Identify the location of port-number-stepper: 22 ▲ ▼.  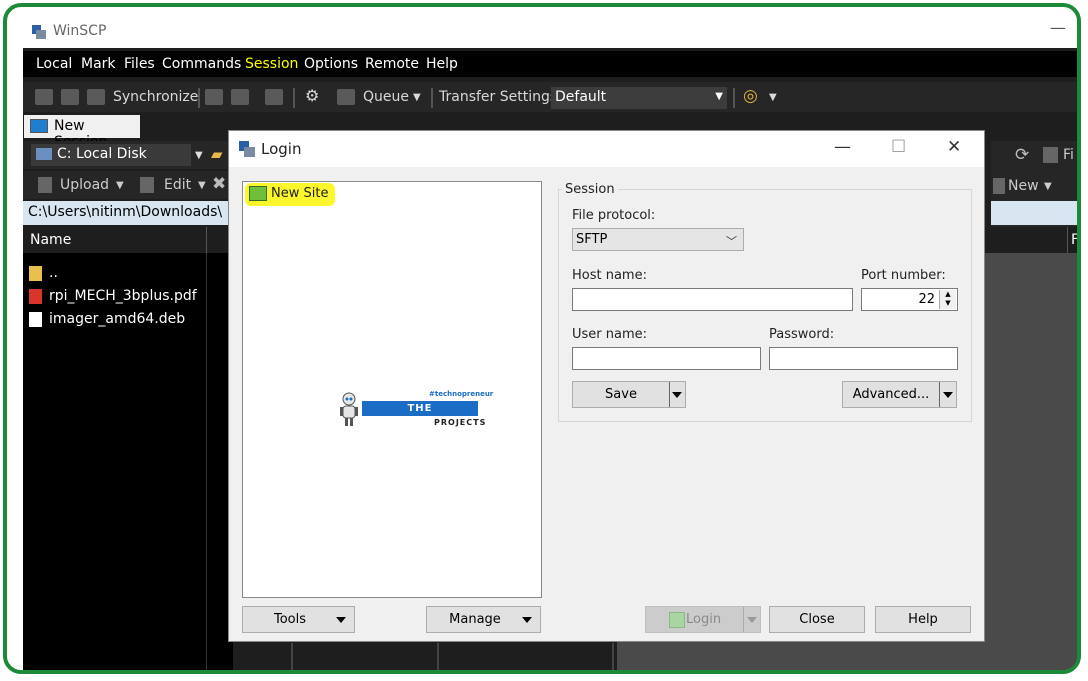
(909, 299).